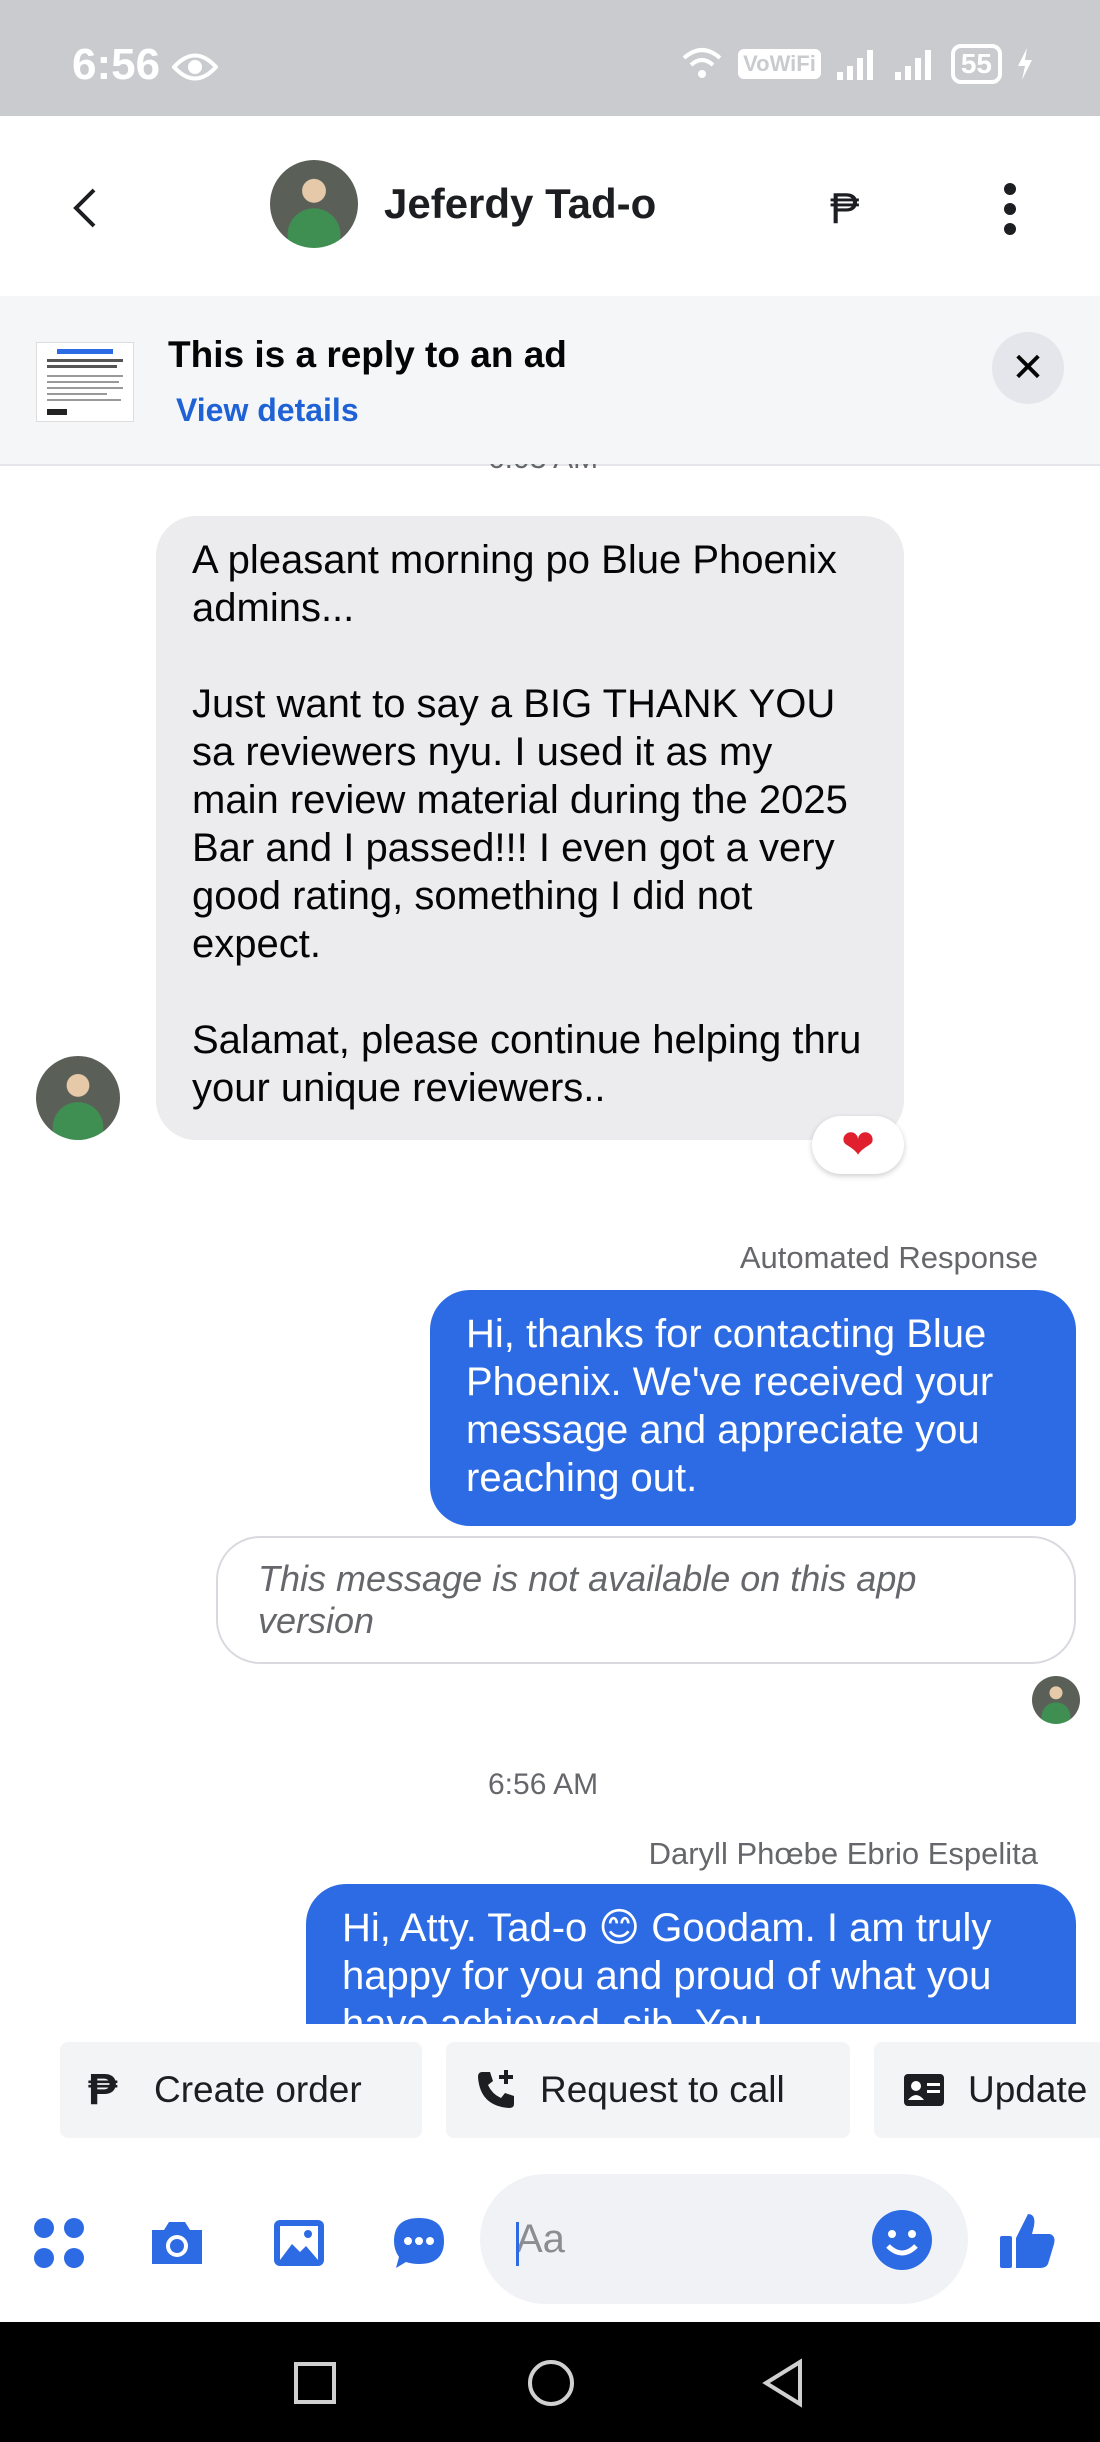 Image resolution: width=1100 pixels, height=2442 pixels. I want to click on read-receipt-avatar, so click(1056, 1700).